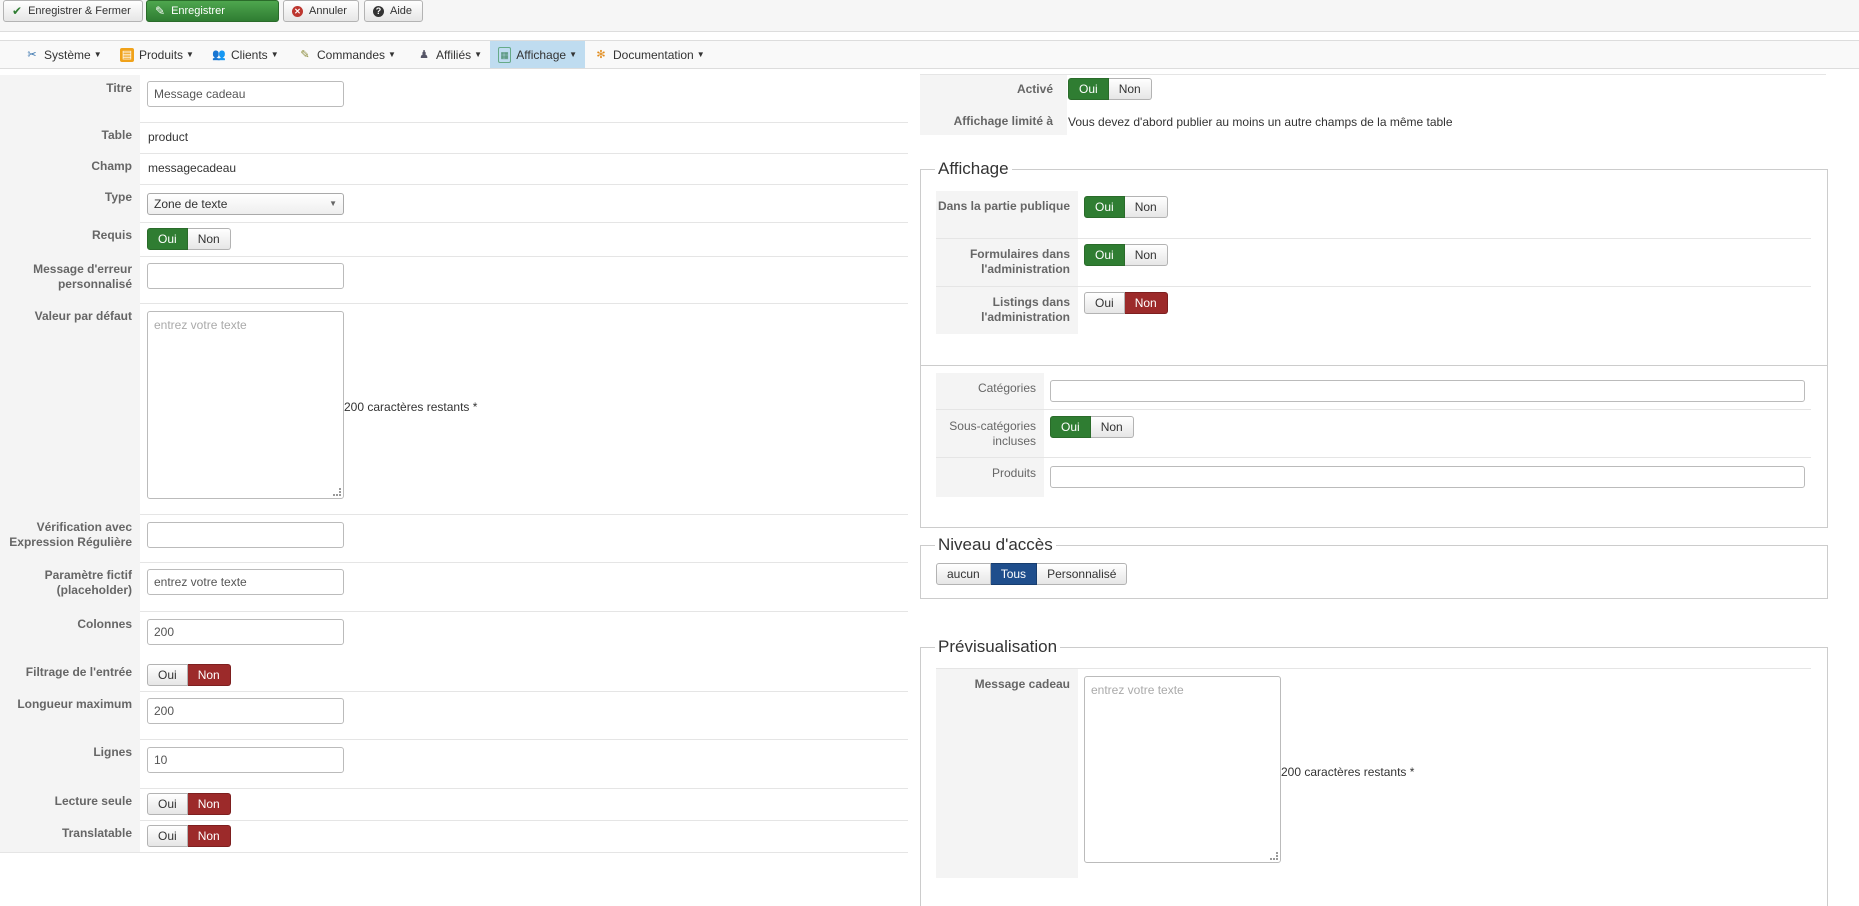 The image size is (1859, 906). I want to click on cancel-button: ✕ Annuler, so click(321, 11).